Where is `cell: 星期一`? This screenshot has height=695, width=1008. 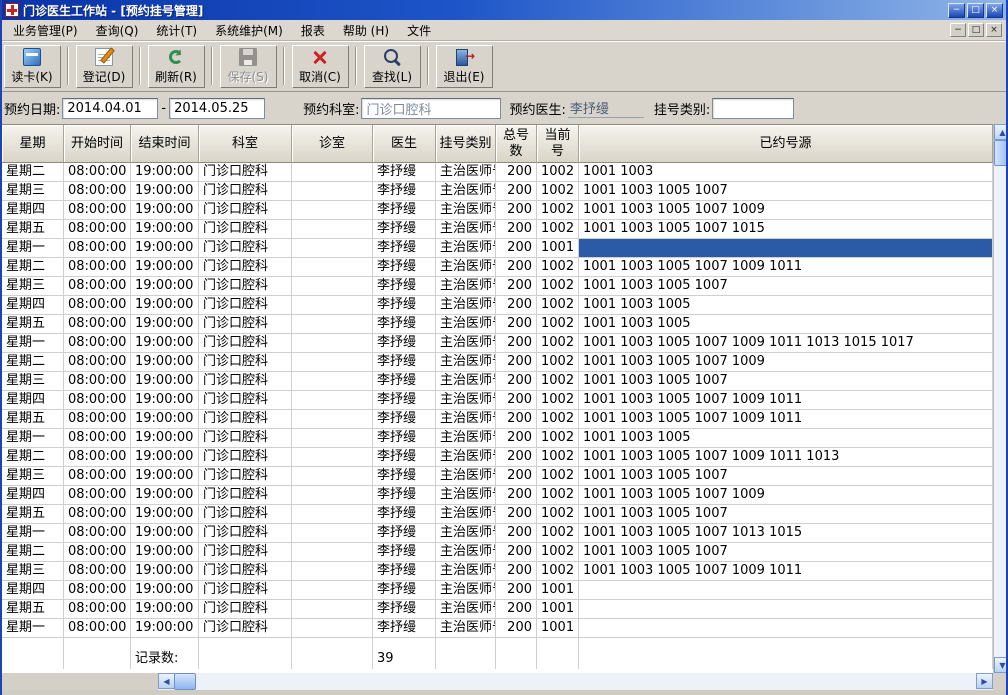 cell: 星期一 is located at coordinates (33, 343).